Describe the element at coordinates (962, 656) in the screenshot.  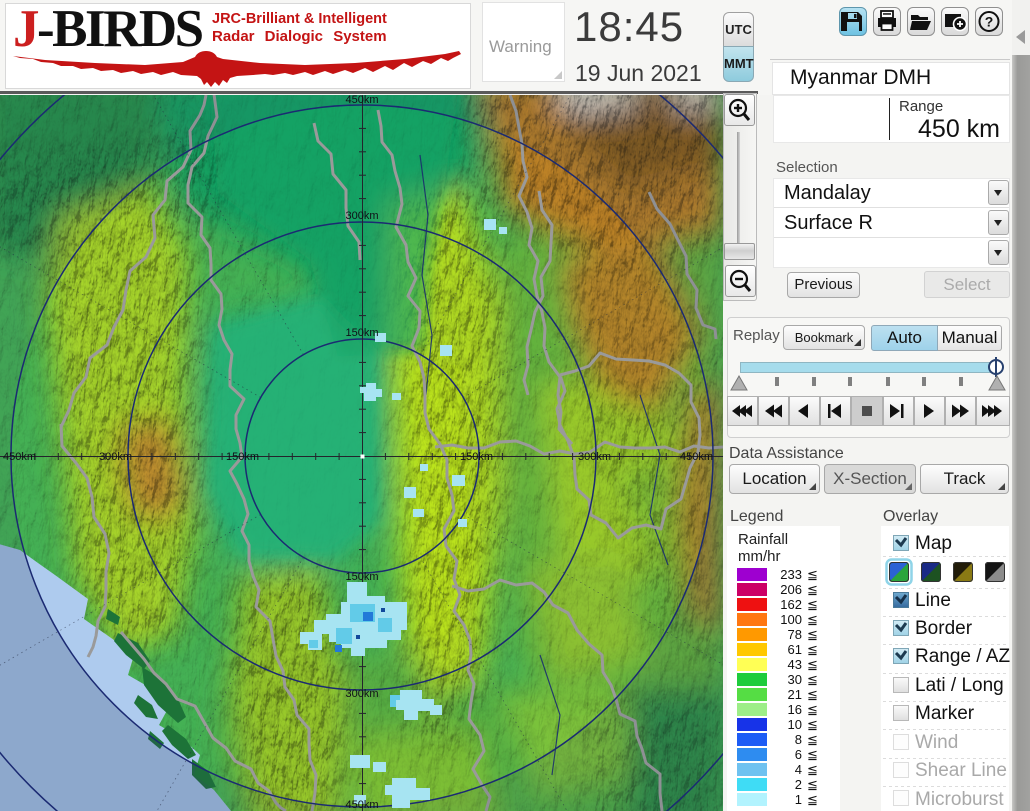
I see `svg-text: Range / AZ` at that location.